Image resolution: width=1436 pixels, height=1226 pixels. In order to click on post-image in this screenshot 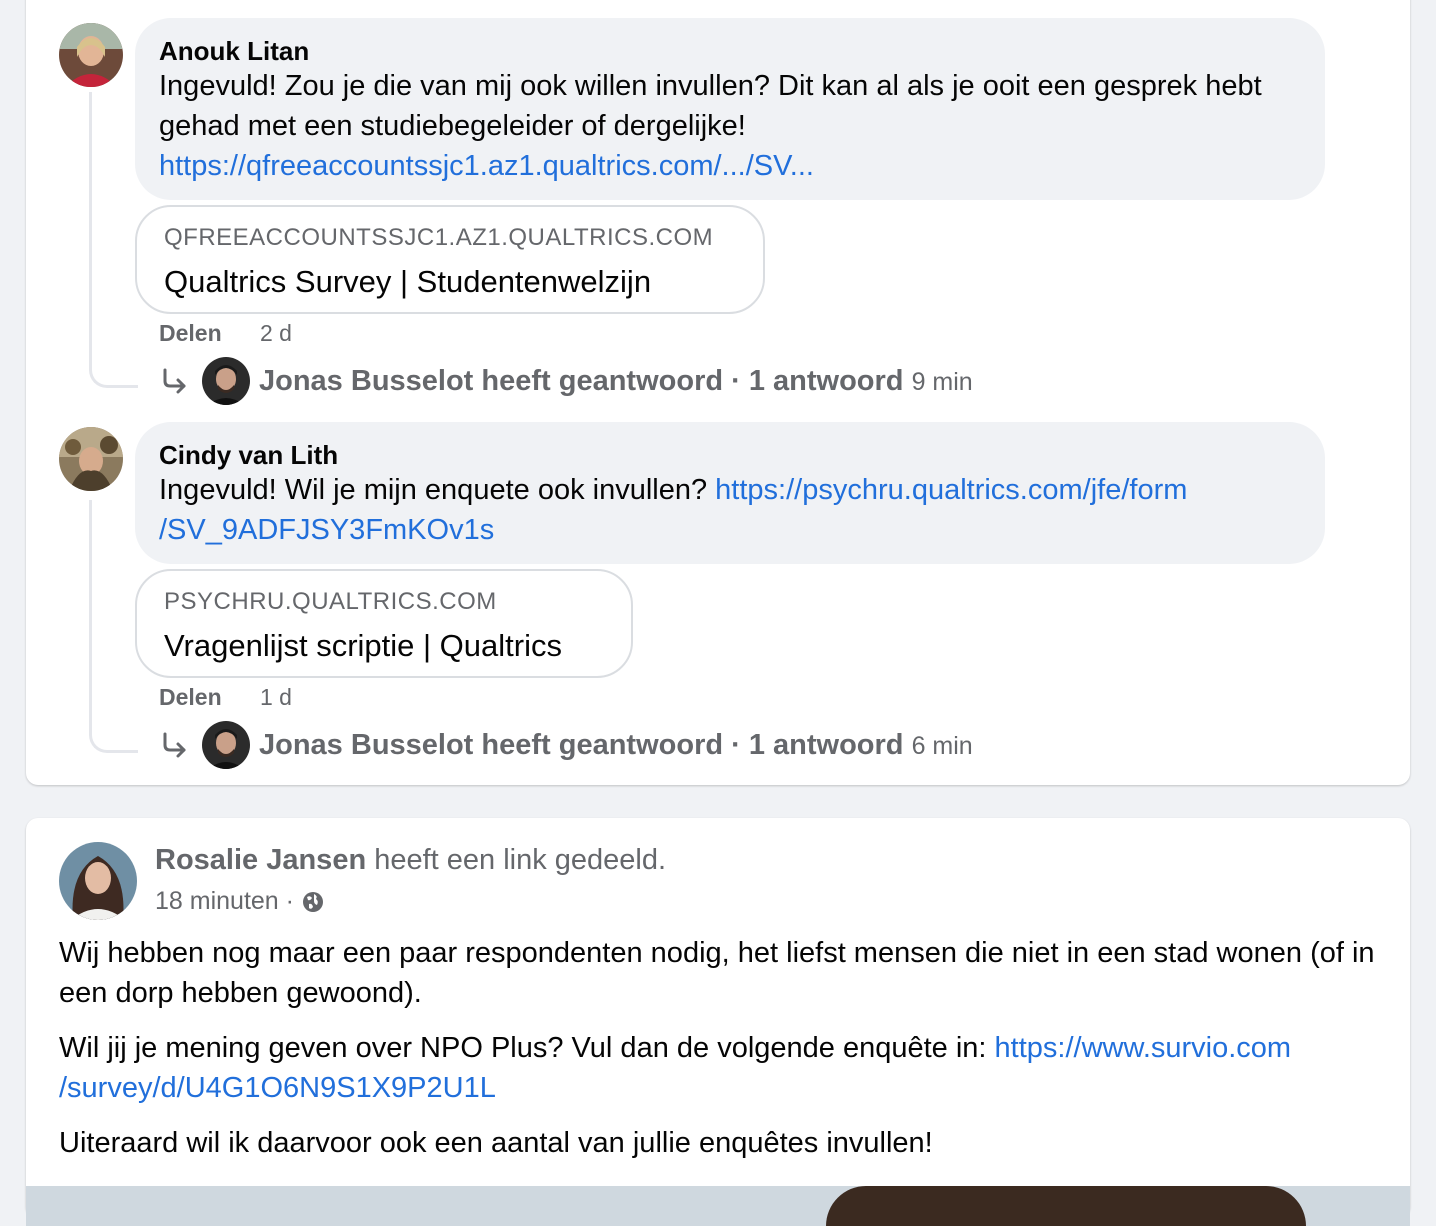, I will do `click(718, 1206)`.